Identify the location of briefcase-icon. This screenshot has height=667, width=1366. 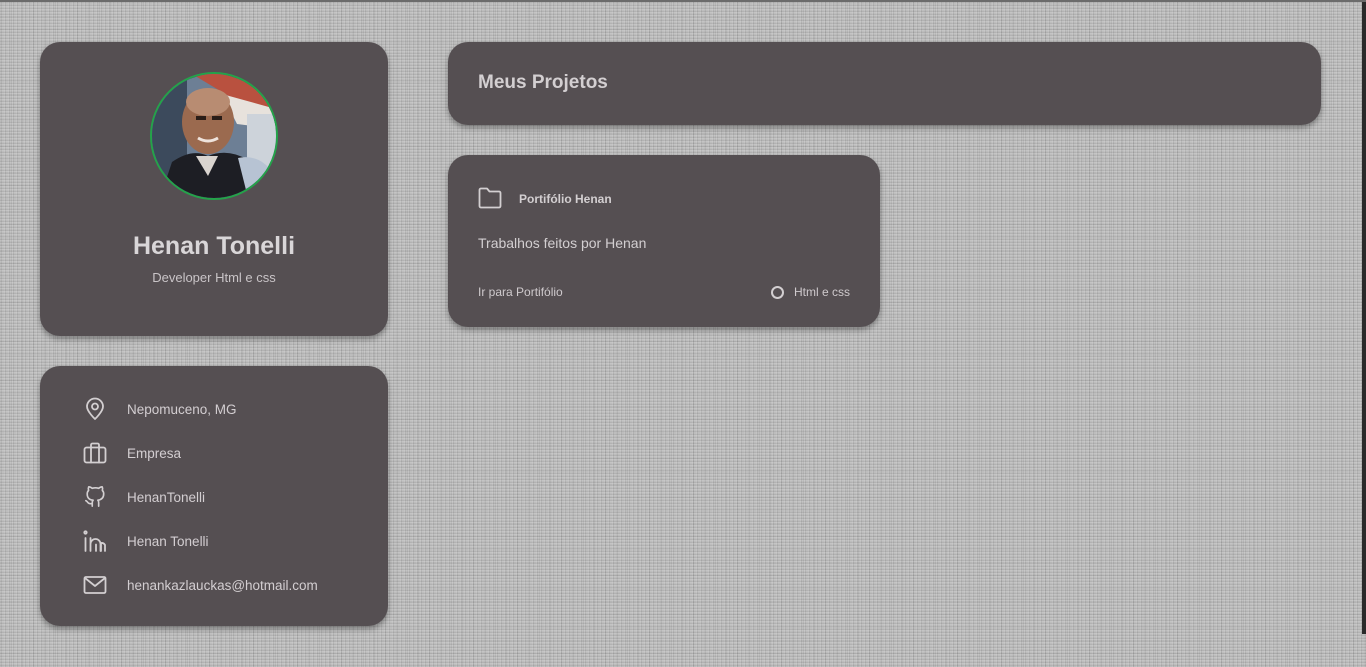
(95, 453).